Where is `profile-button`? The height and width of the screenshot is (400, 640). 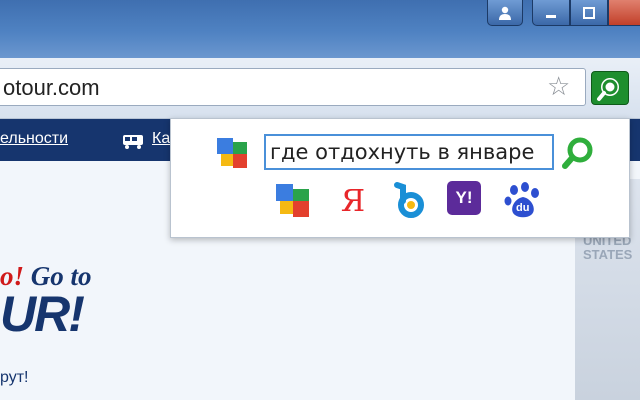
profile-button is located at coordinates (505, 13).